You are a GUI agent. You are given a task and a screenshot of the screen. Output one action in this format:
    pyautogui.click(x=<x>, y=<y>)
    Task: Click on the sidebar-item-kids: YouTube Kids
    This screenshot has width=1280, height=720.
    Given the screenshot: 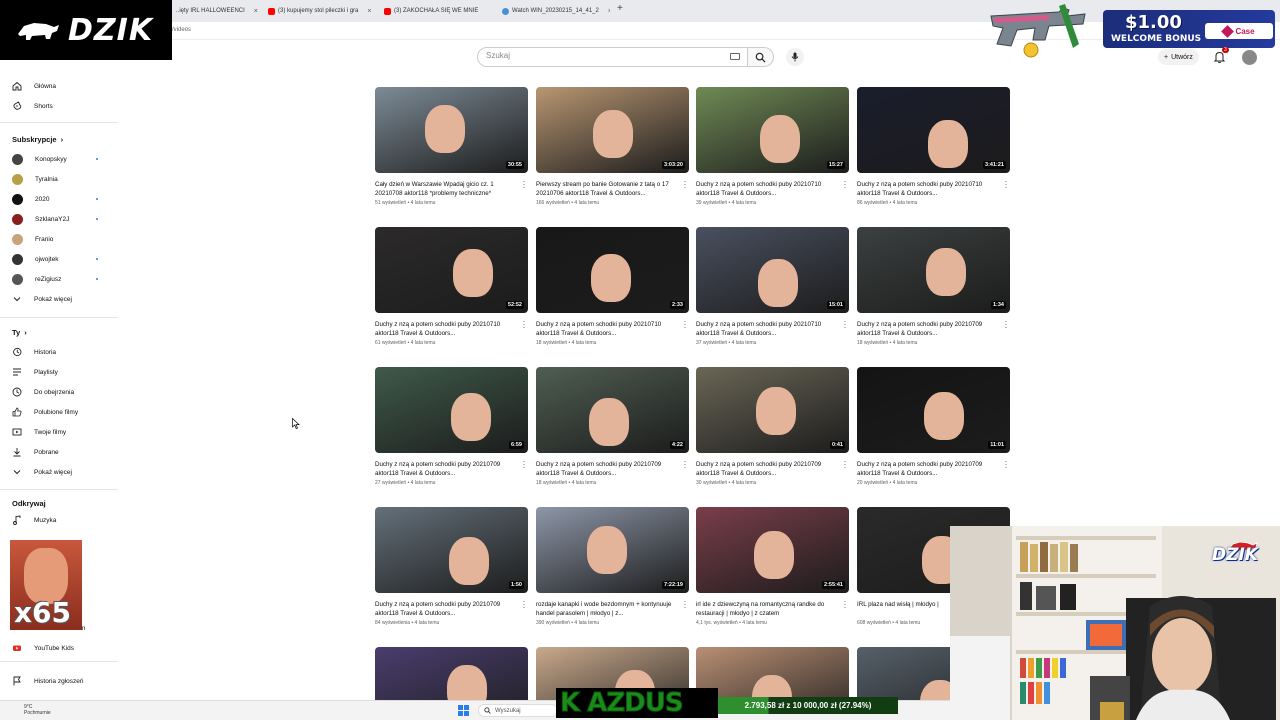 What is the action you would take?
    pyautogui.click(x=62, y=648)
    